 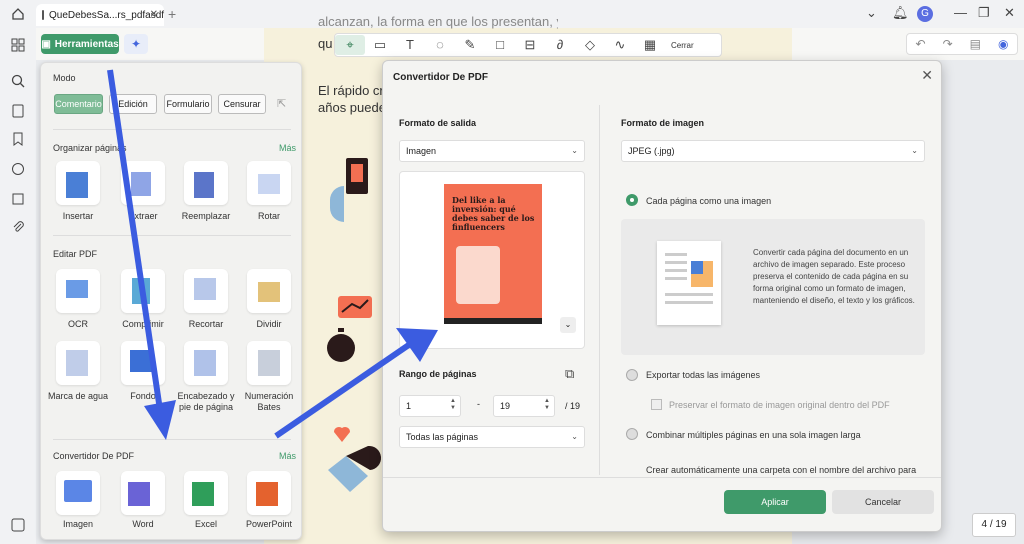 I want to click on page-counter: 4 / 19, so click(x=994, y=525).